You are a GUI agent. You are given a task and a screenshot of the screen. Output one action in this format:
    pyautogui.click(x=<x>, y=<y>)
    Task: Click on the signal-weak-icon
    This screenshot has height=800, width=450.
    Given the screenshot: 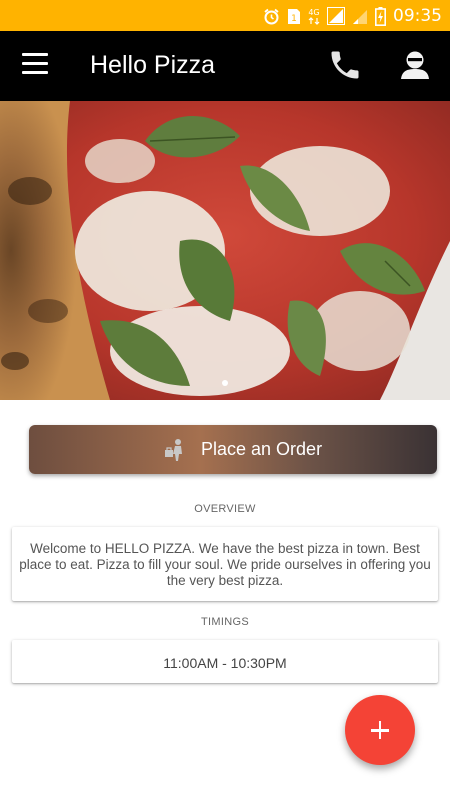 What is the action you would take?
    pyautogui.click(x=360, y=17)
    